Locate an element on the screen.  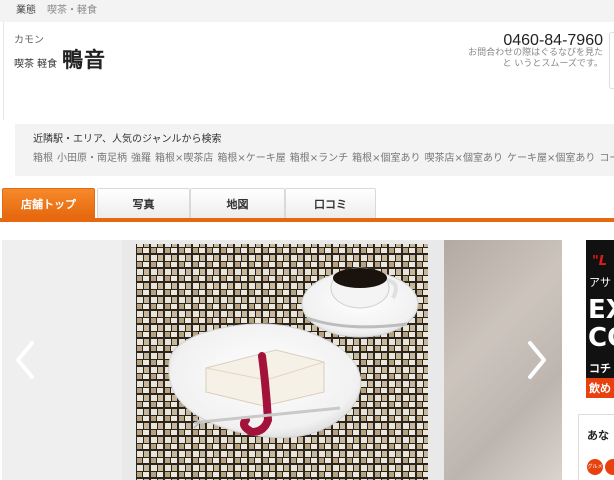
shop-name-kana: カモン is located at coordinates (29, 40).